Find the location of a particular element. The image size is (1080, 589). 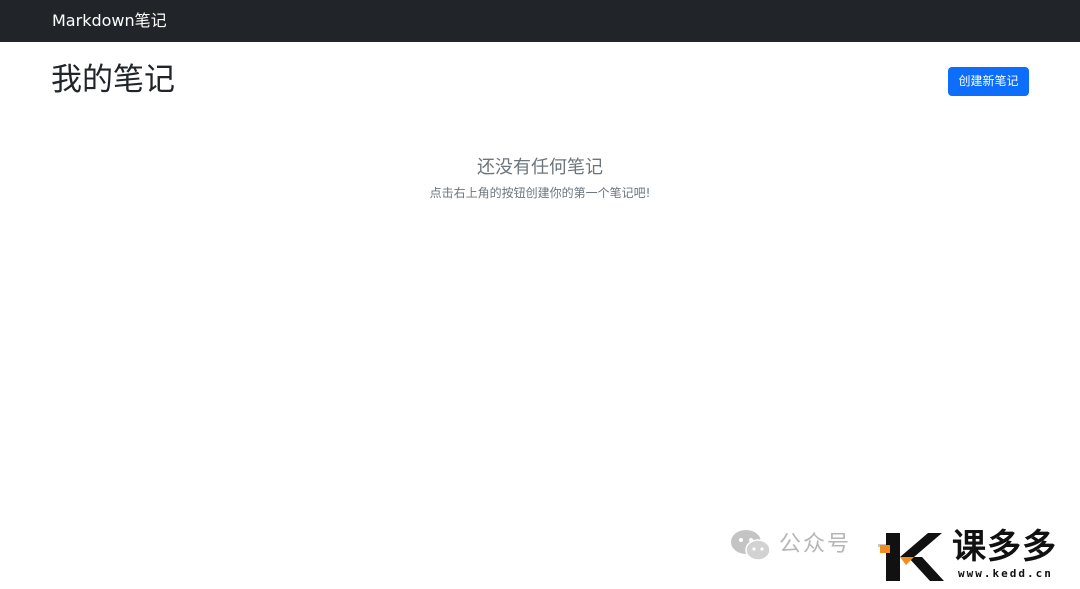

page-title: 我的笔记 is located at coordinates (113, 80).